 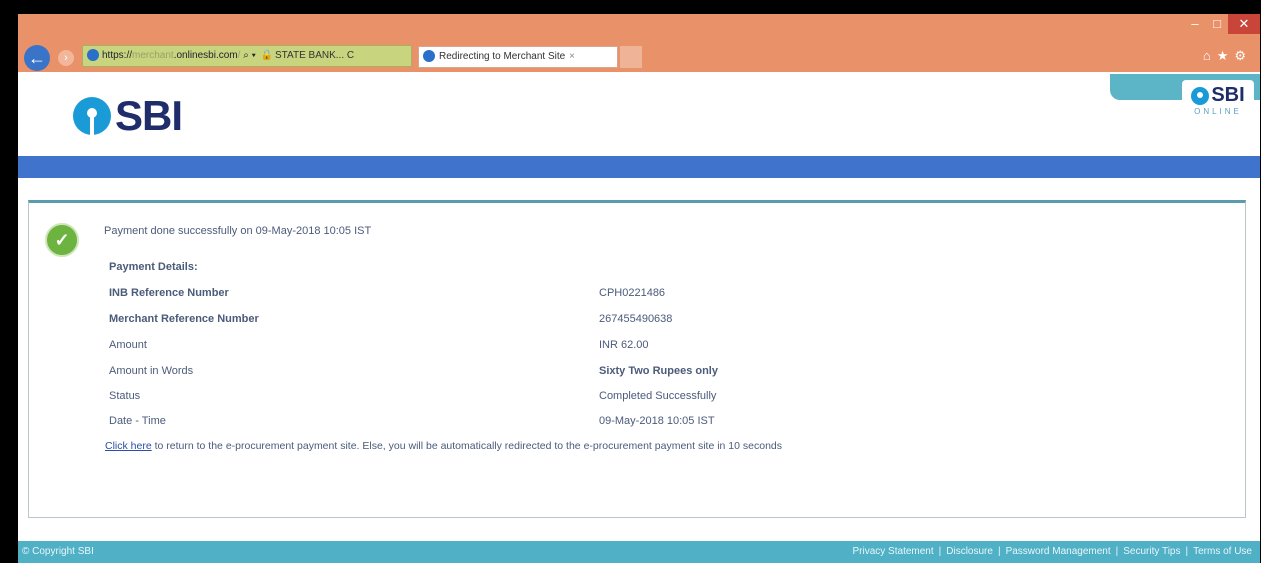 I want to click on url-domain: .onlinesbi.com, so click(x=205, y=55).